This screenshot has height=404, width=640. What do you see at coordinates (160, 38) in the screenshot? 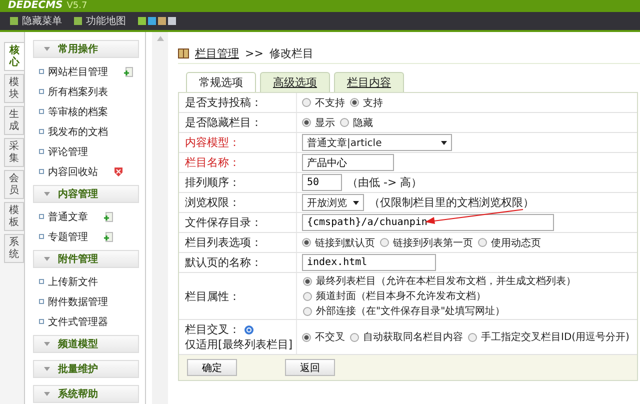
I see `scroll-up-icon` at bounding box center [160, 38].